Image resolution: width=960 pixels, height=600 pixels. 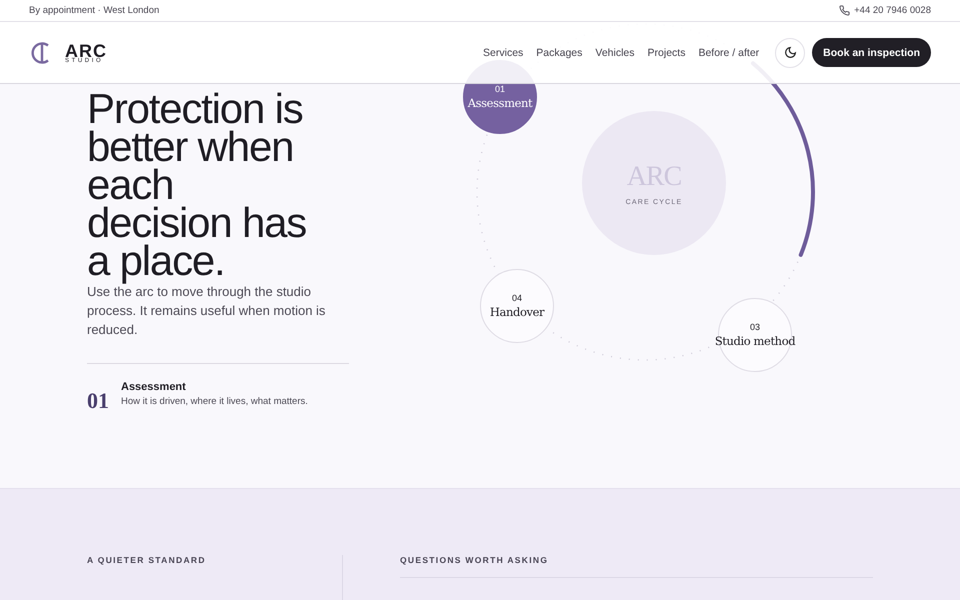 What do you see at coordinates (615, 52) in the screenshot?
I see `nav-link: Vehicles` at bounding box center [615, 52].